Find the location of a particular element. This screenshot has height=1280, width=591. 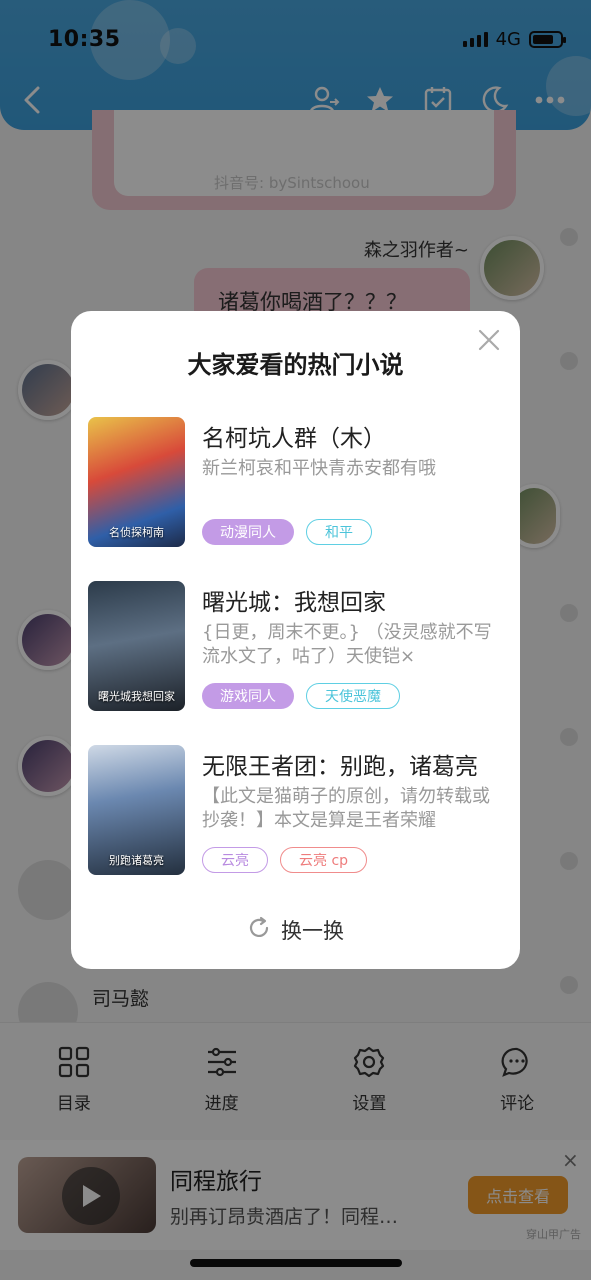

novel-title: 曙光城：我想回家 is located at coordinates (348, 600).